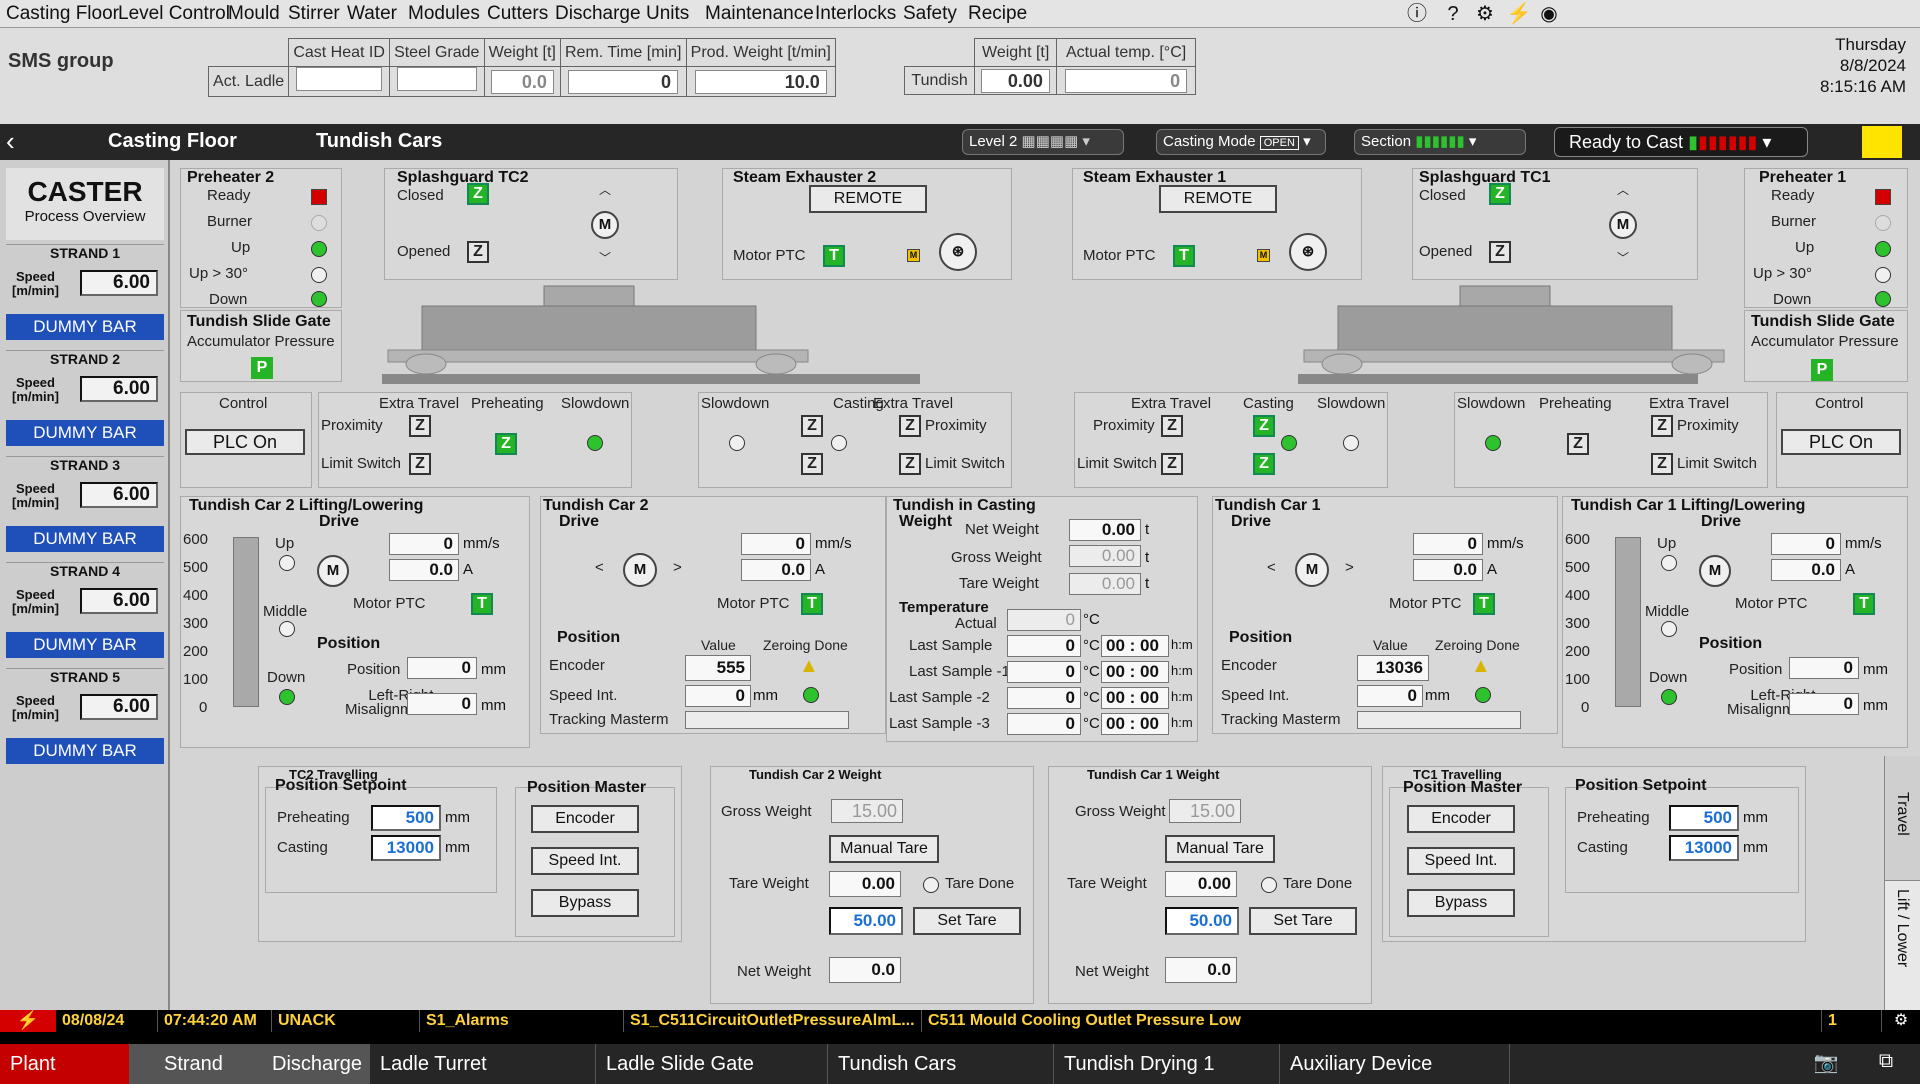 This screenshot has height=1084, width=1920. I want to click on info-icon: ⓘ, so click(1417, 14).